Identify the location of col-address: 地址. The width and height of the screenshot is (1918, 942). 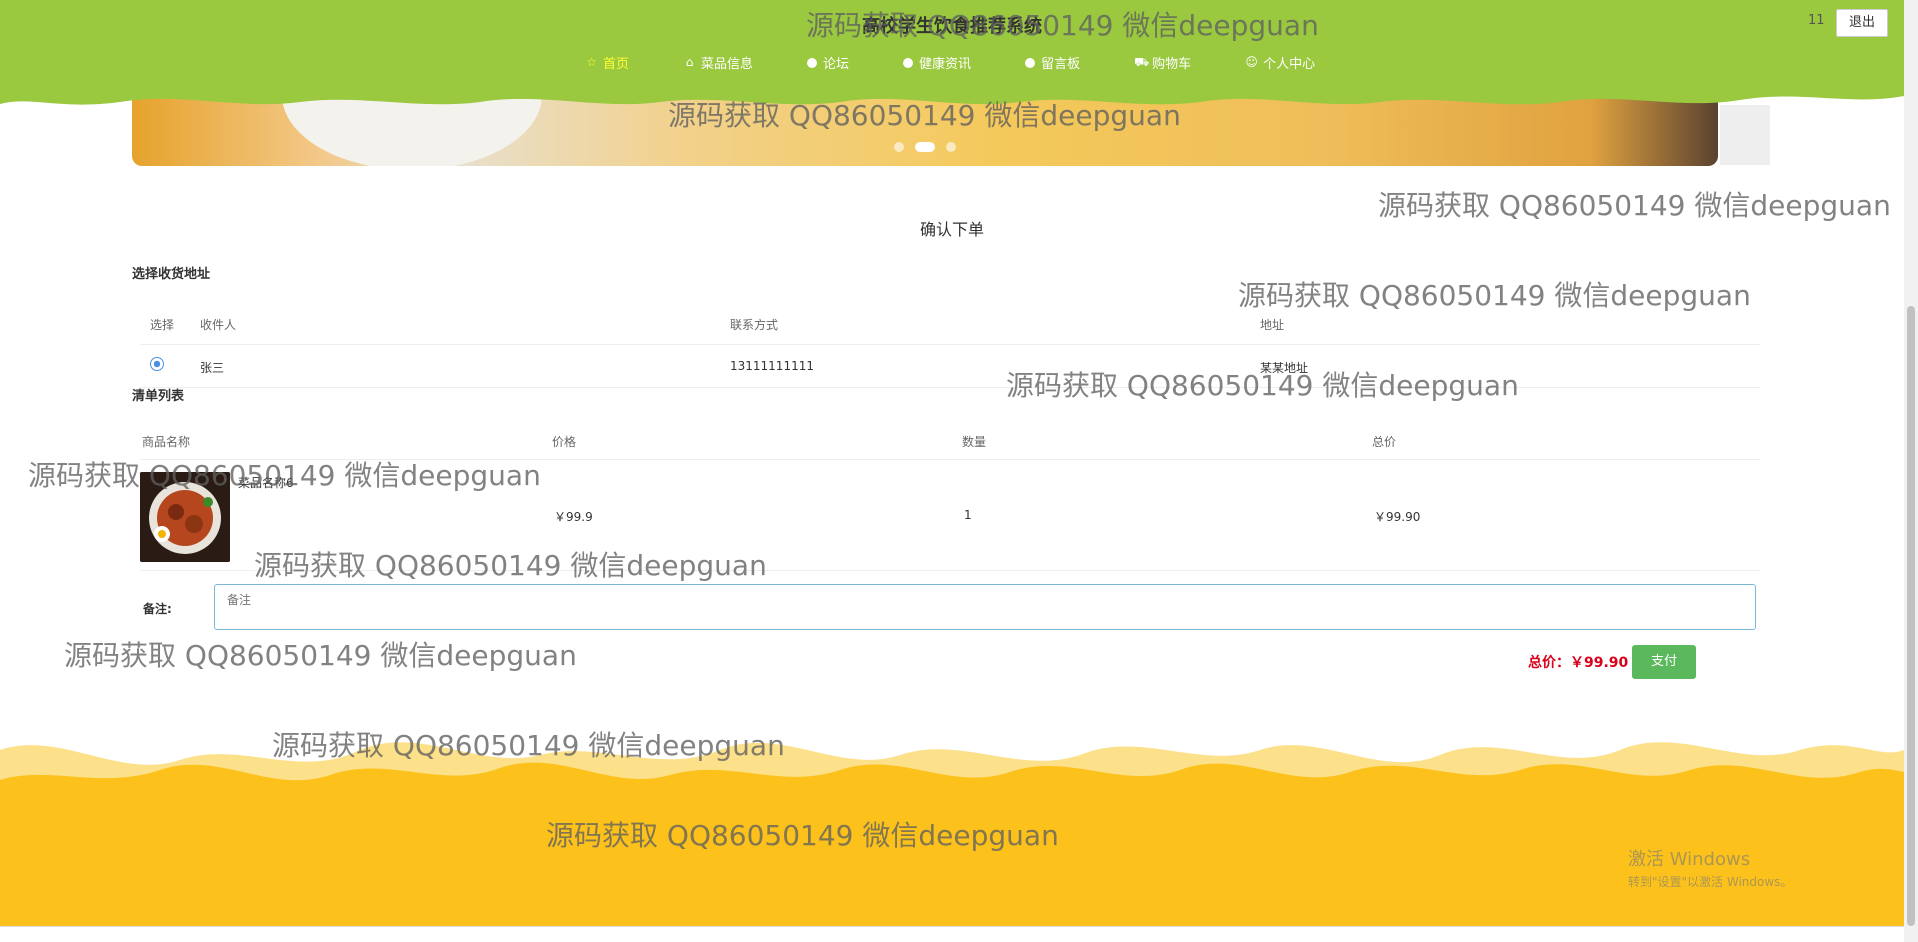
(1272, 325).